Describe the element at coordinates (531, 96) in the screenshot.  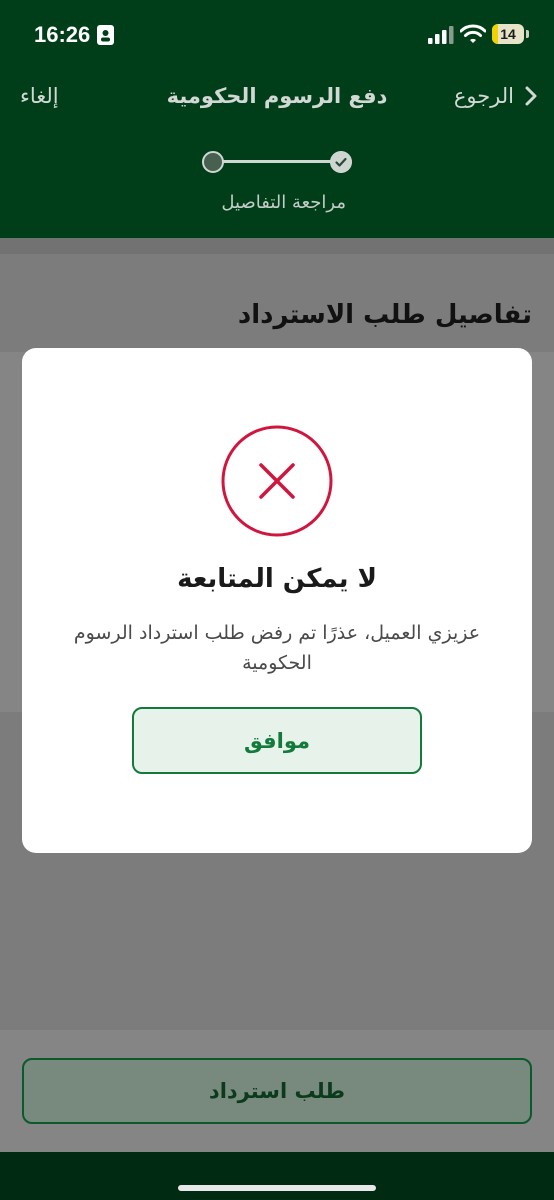
I see `chevron-right-icon` at that location.